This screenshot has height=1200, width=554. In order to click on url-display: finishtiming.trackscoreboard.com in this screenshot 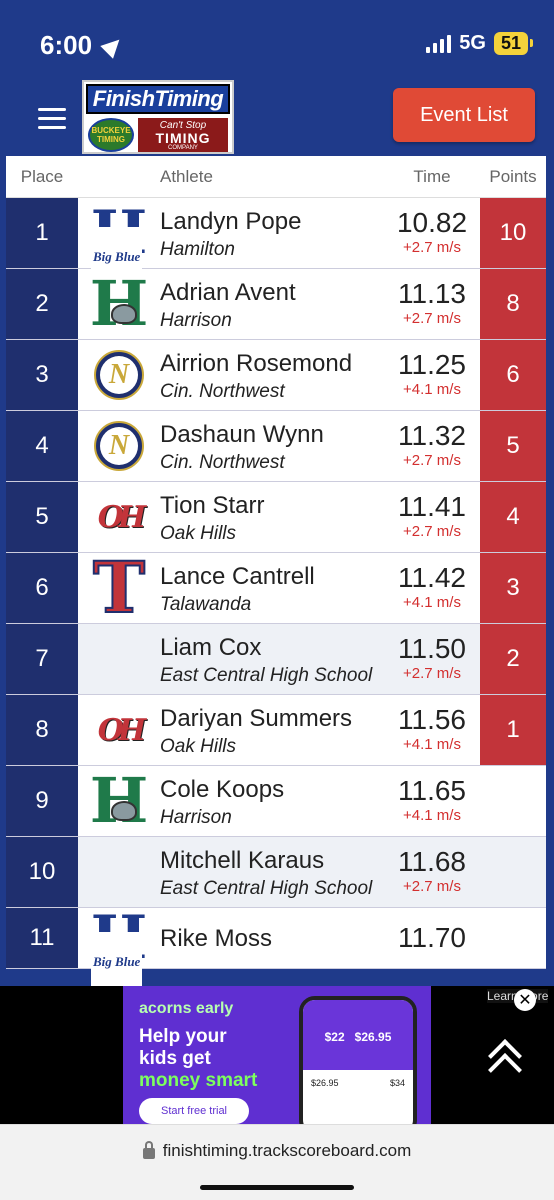, I will do `click(277, 1151)`.